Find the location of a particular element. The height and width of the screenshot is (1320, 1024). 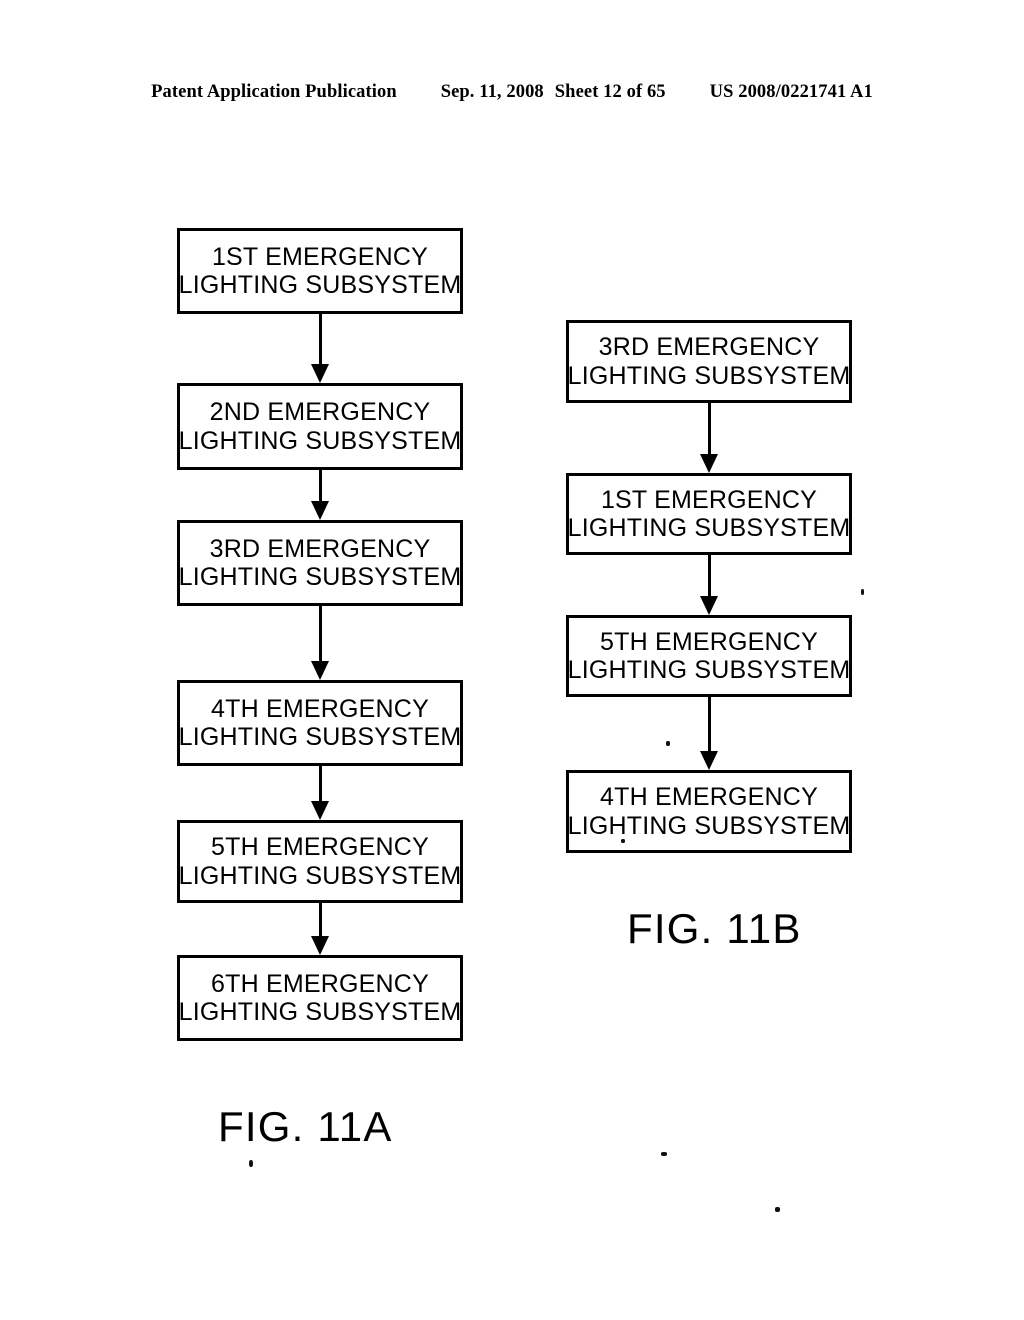

fig11b-box-2: 1ST EMERGENCY LIGHTING SUBSYSTEM is located at coordinates (709, 514).